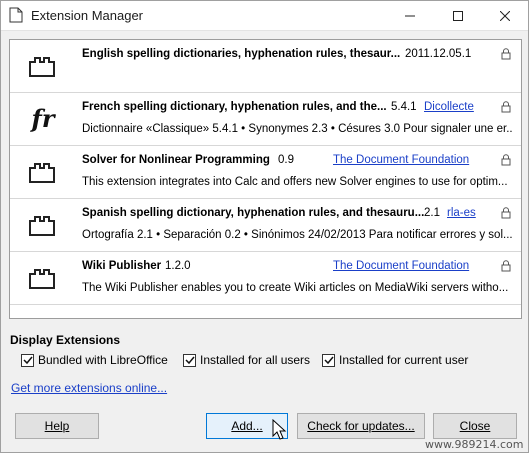  What do you see at coordinates (43, 118) in the screenshot?
I see `fr-icon: fr` at bounding box center [43, 118].